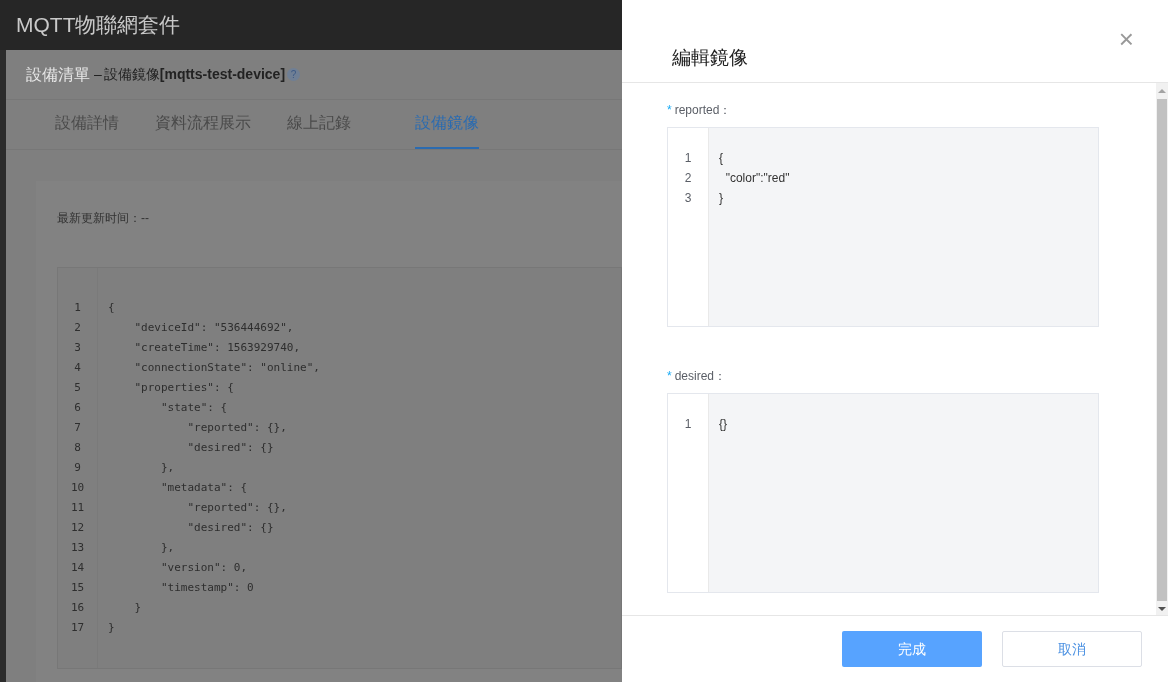 The width and height of the screenshot is (1168, 682). I want to click on help-icon: ?, so click(294, 74).